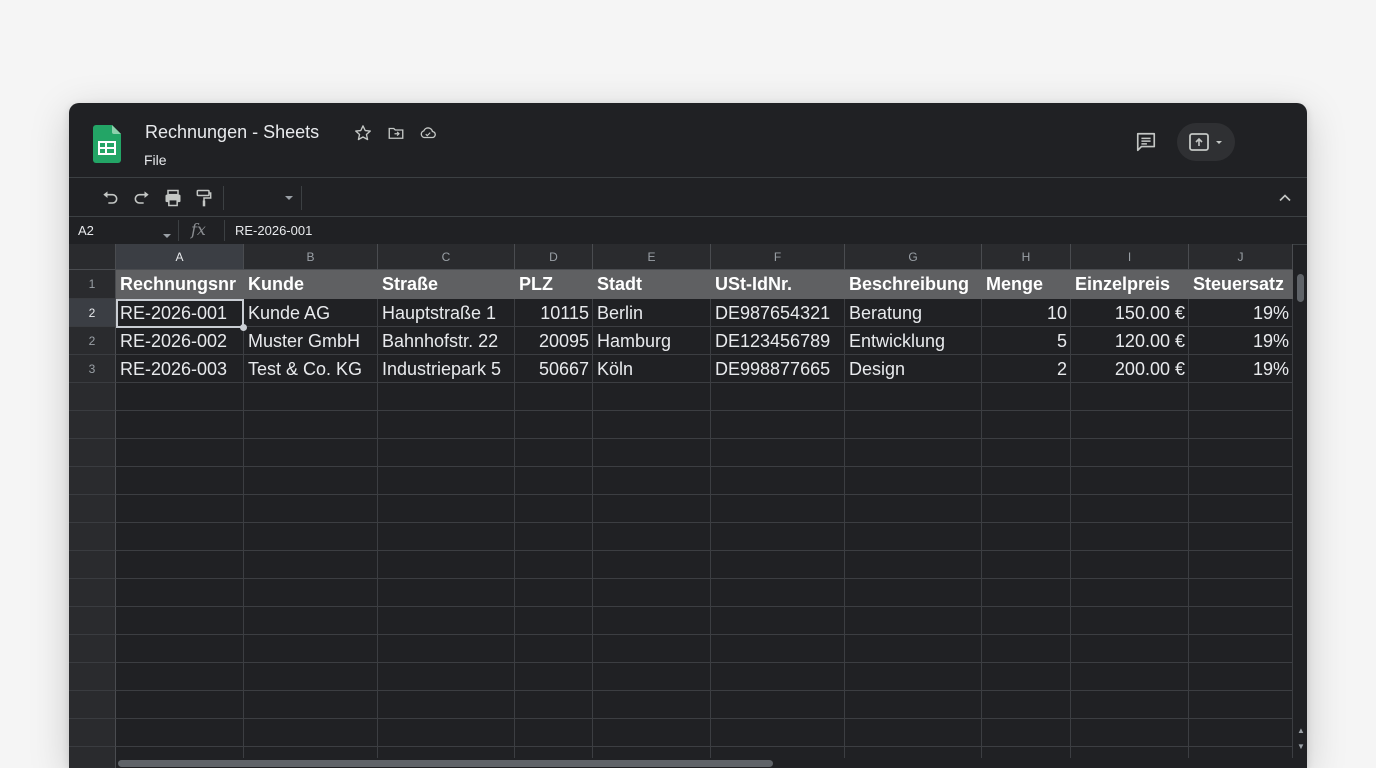 This screenshot has width=1376, height=768. What do you see at coordinates (688, 230) in the screenshot?
I see `formula-bar: A2 fx RE-2026-001` at bounding box center [688, 230].